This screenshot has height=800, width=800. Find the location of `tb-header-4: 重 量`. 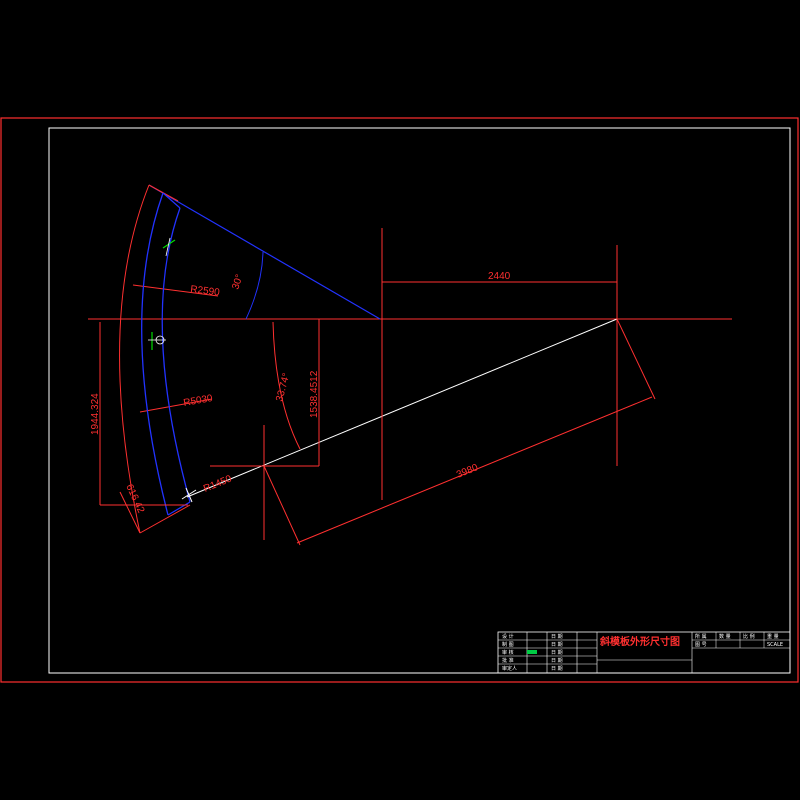

tb-header-4: 重 量 is located at coordinates (773, 636).